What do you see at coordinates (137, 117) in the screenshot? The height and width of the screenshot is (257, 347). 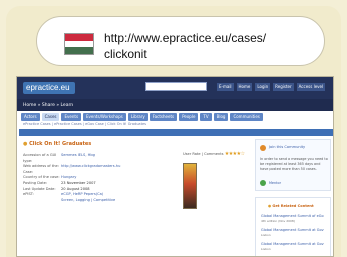 I see `nav-tab: Library` at bounding box center [137, 117].